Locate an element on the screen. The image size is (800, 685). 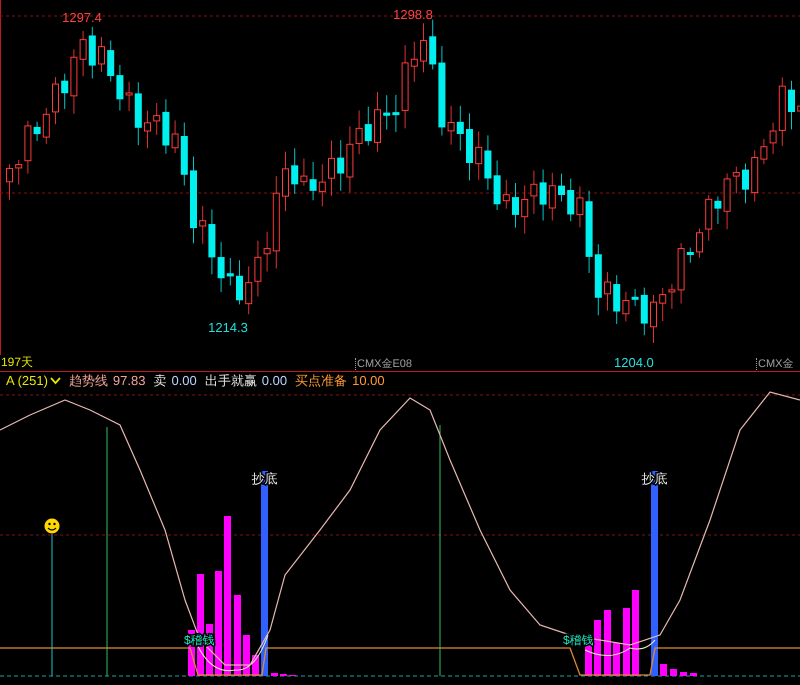
indicator-label: 买点准备 is located at coordinates (321, 381).